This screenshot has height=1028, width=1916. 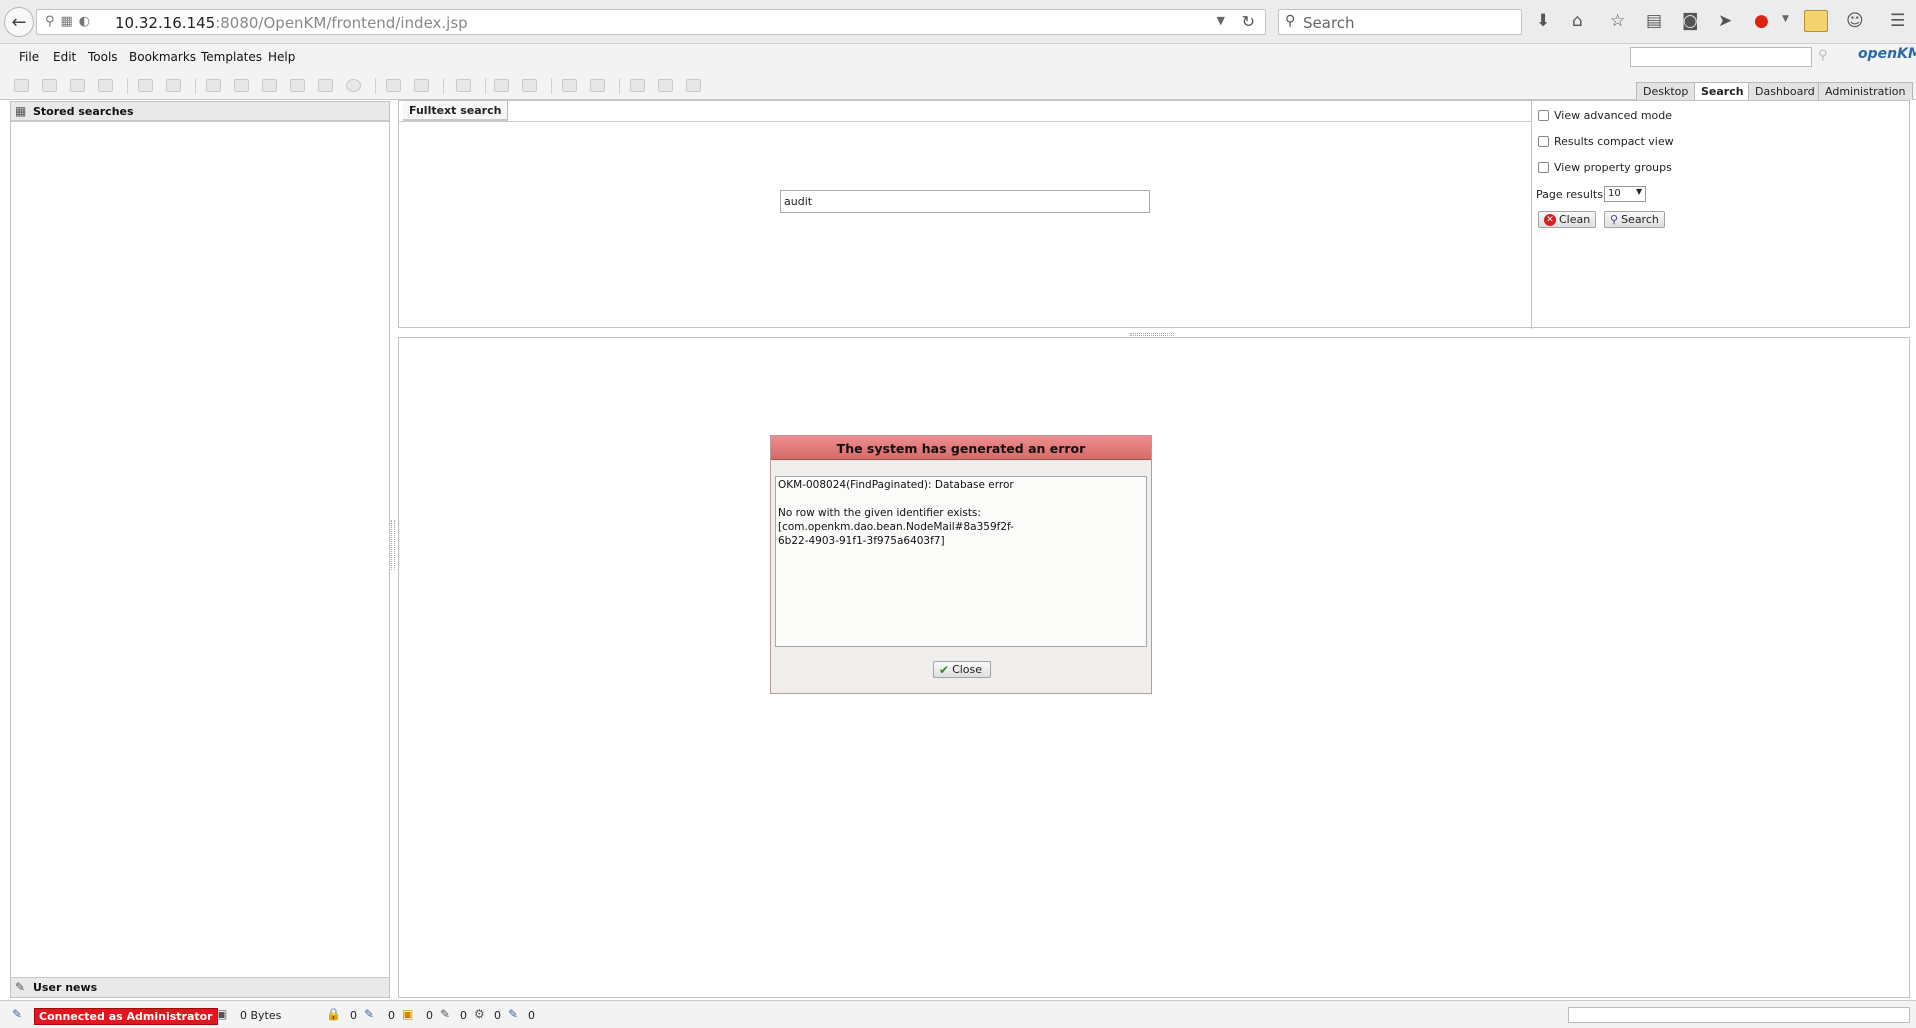 I want to click on tab-administration: Administration, so click(x=1865, y=91).